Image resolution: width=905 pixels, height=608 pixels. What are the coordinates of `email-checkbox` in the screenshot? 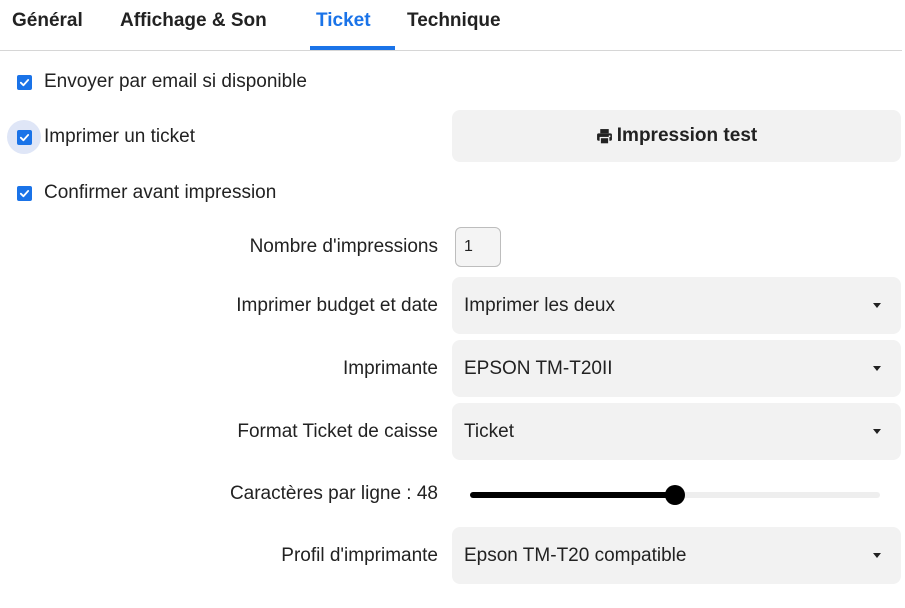 It's located at (24, 82).